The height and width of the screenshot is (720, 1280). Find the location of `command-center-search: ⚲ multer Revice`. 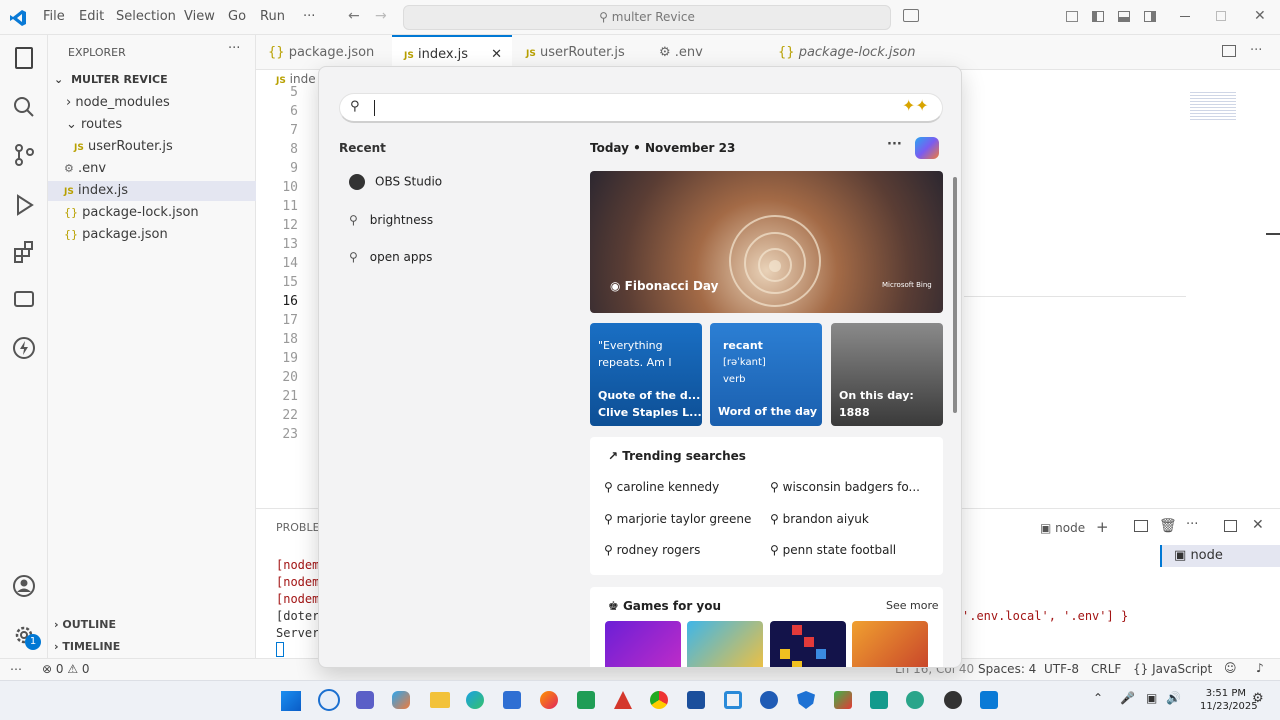

command-center-search: ⚲ multer Revice is located at coordinates (647, 17).